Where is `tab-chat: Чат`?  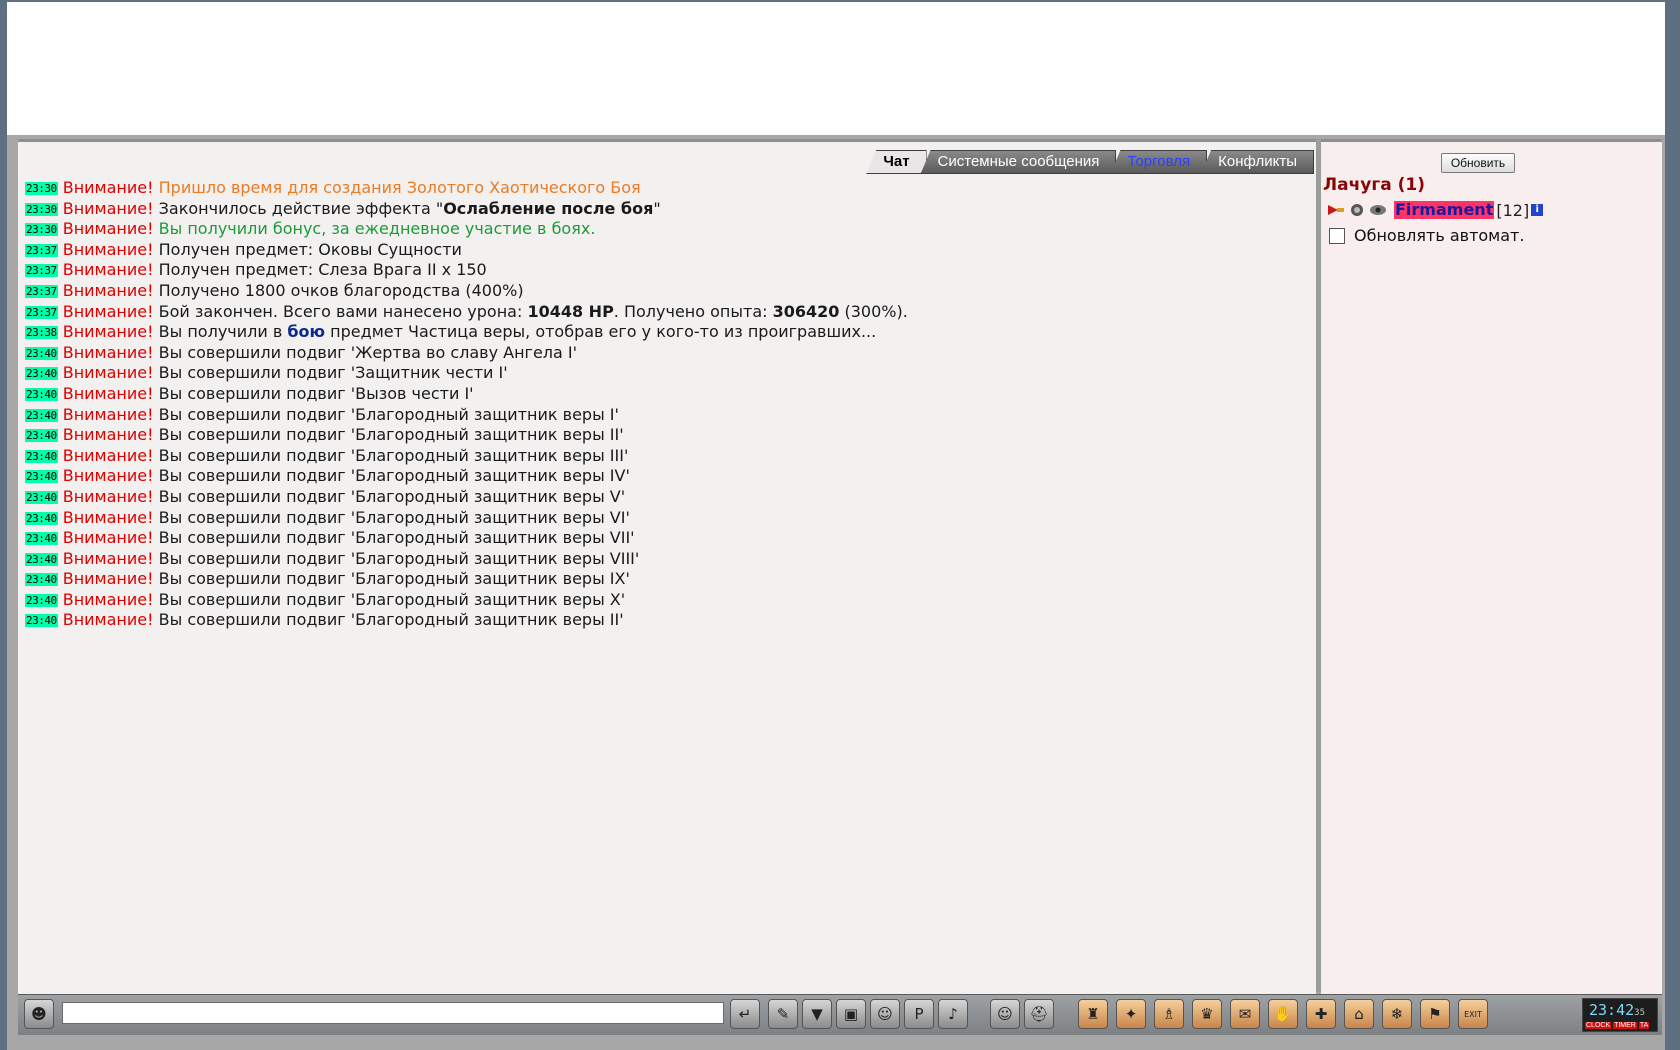
tab-chat: Чат is located at coordinates (896, 162).